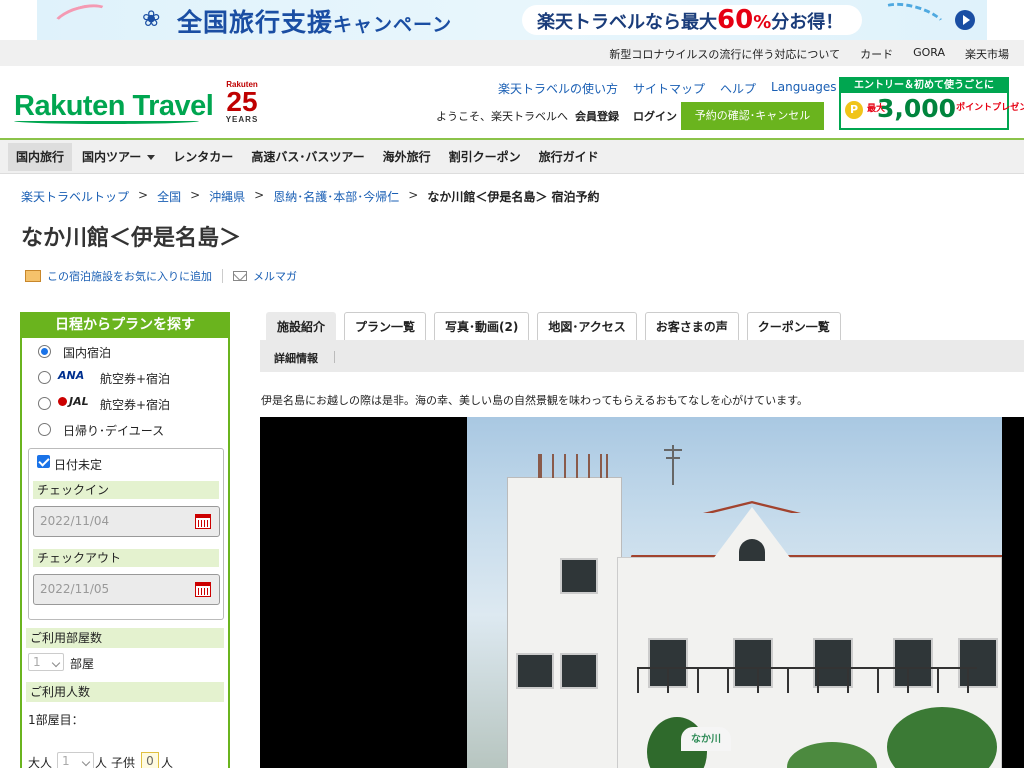  What do you see at coordinates (807, 680) in the screenshot?
I see `balcony-rail` at bounding box center [807, 680].